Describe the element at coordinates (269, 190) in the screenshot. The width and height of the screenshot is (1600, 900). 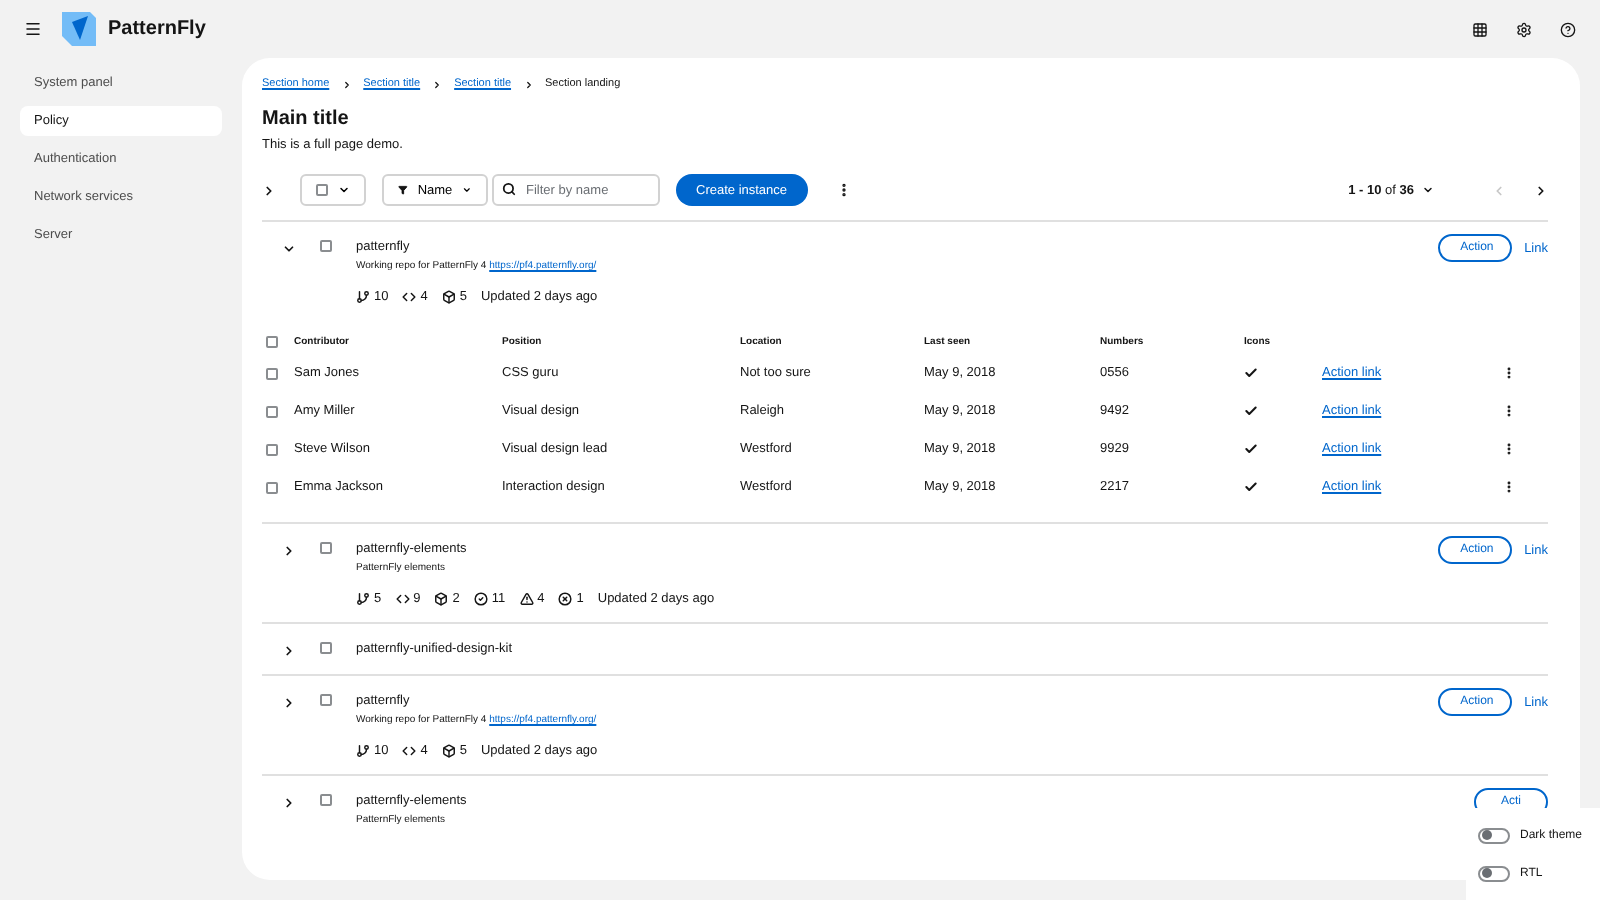
I see `expand-all-button` at that location.